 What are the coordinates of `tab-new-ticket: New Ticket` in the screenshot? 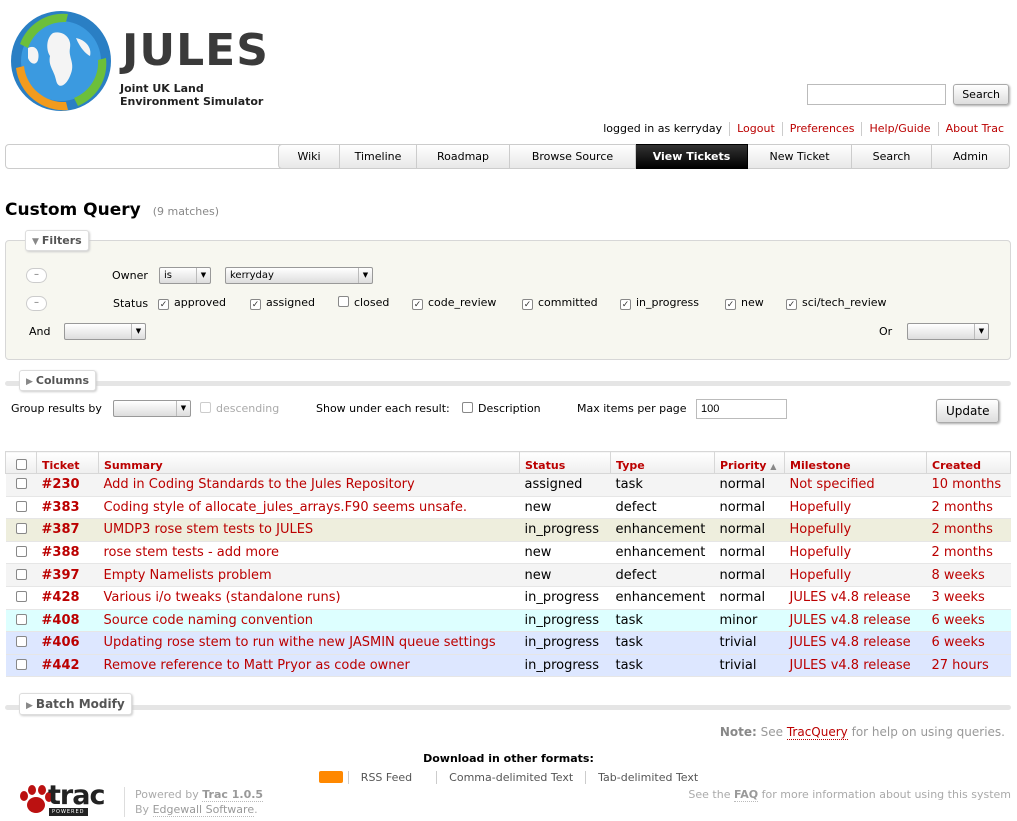 It's located at (800, 156).